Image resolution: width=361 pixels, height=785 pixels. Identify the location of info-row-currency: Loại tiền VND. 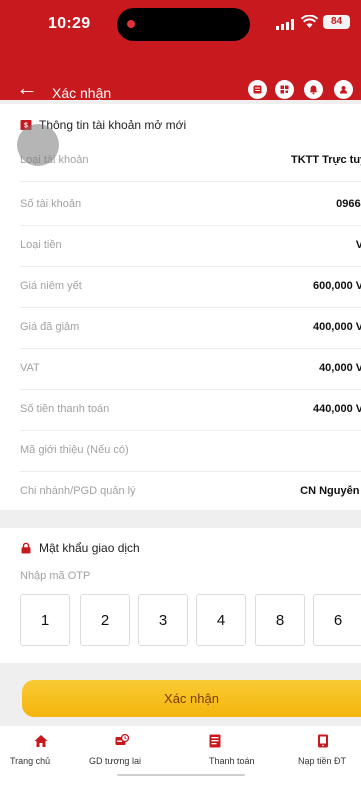
(190, 247).